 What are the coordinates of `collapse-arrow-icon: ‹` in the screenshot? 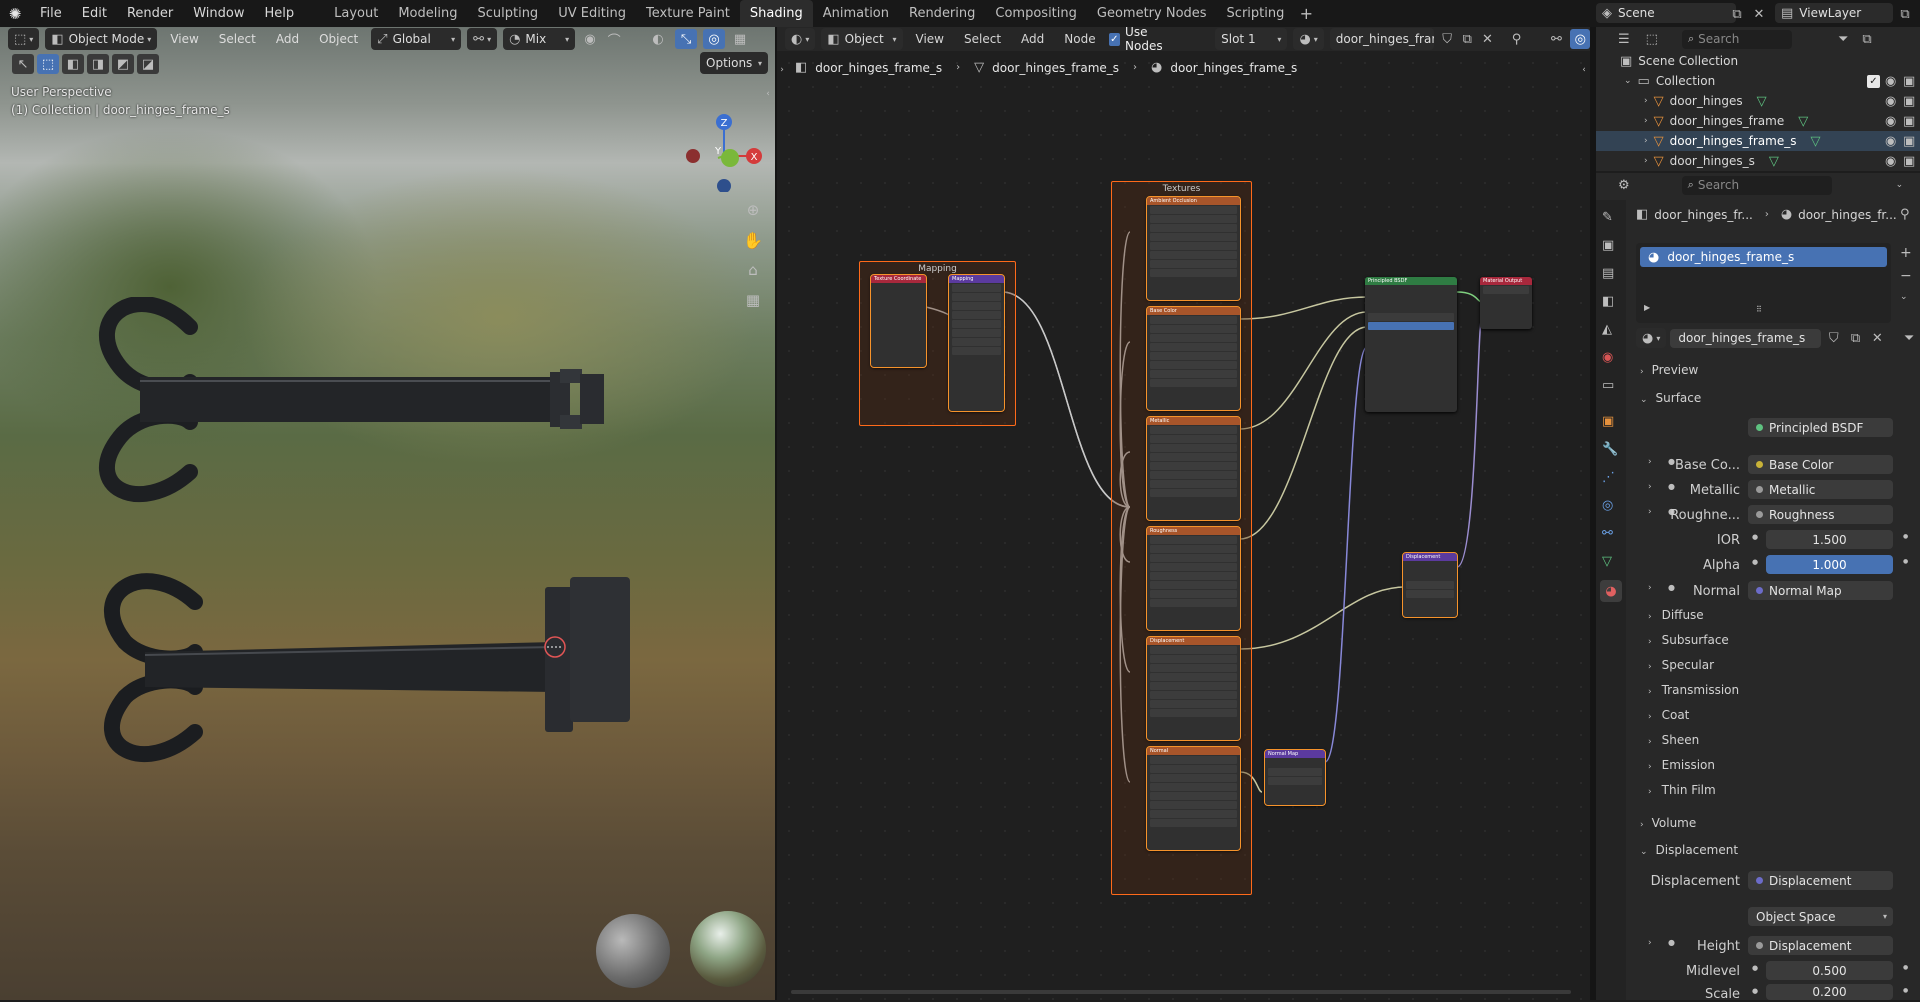 It's located at (768, 94).